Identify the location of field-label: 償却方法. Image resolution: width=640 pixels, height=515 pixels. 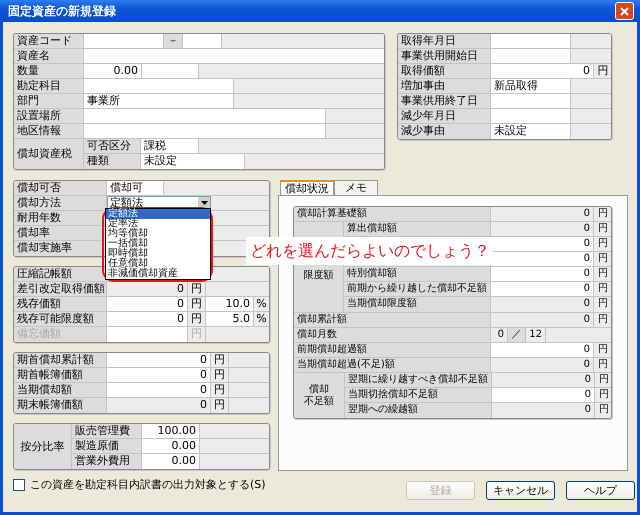
(60, 203).